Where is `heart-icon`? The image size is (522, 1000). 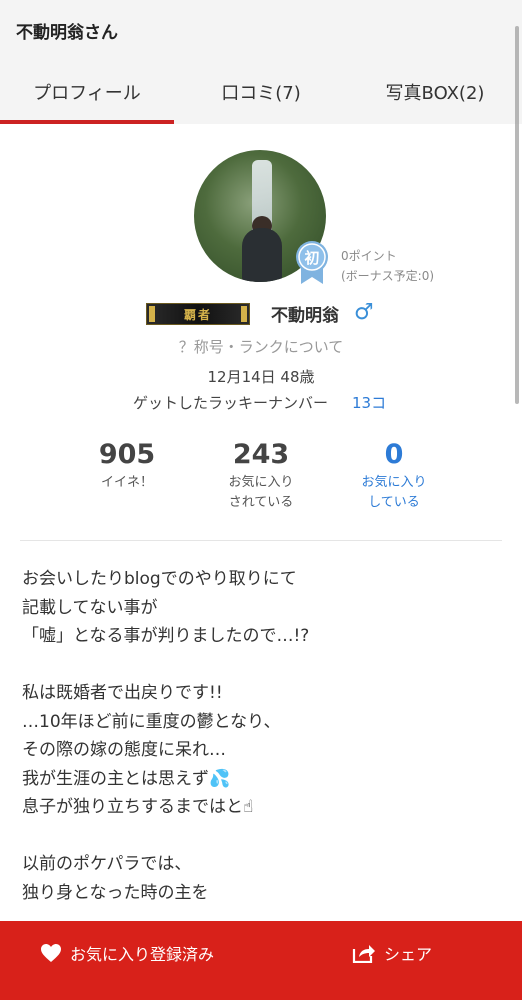
heart-icon is located at coordinates (51, 953).